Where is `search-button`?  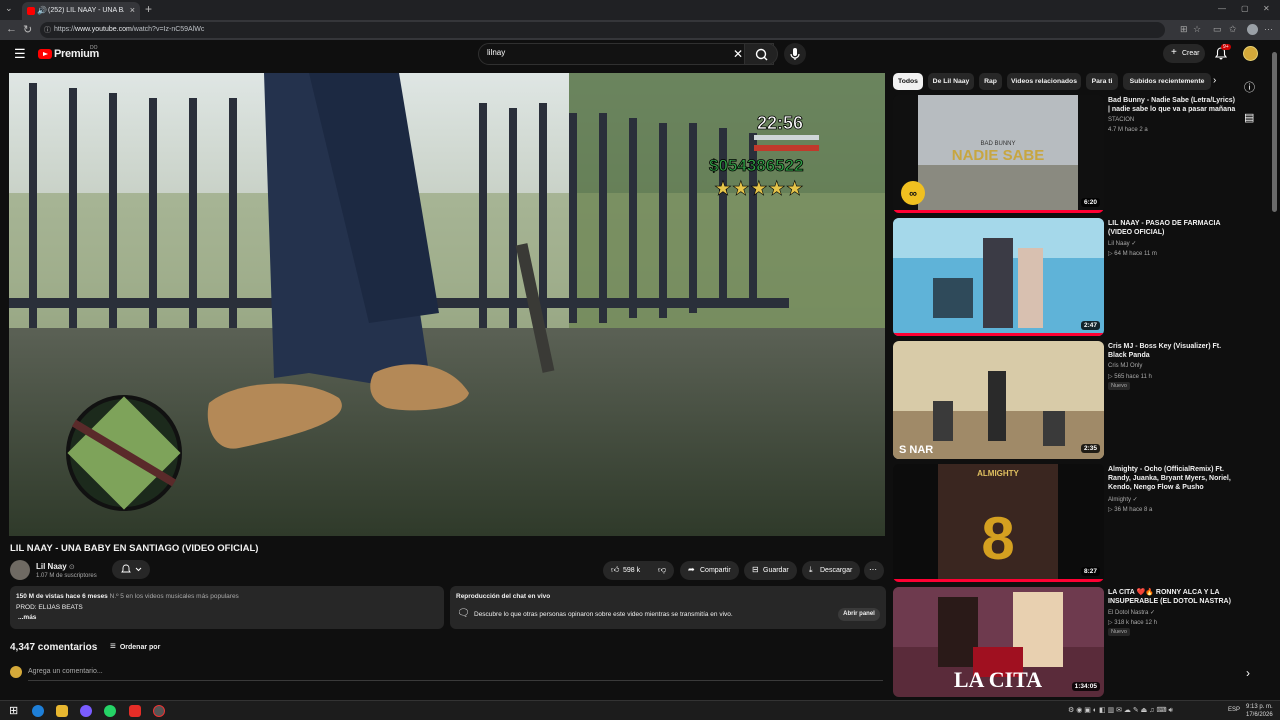
search-button is located at coordinates (761, 54).